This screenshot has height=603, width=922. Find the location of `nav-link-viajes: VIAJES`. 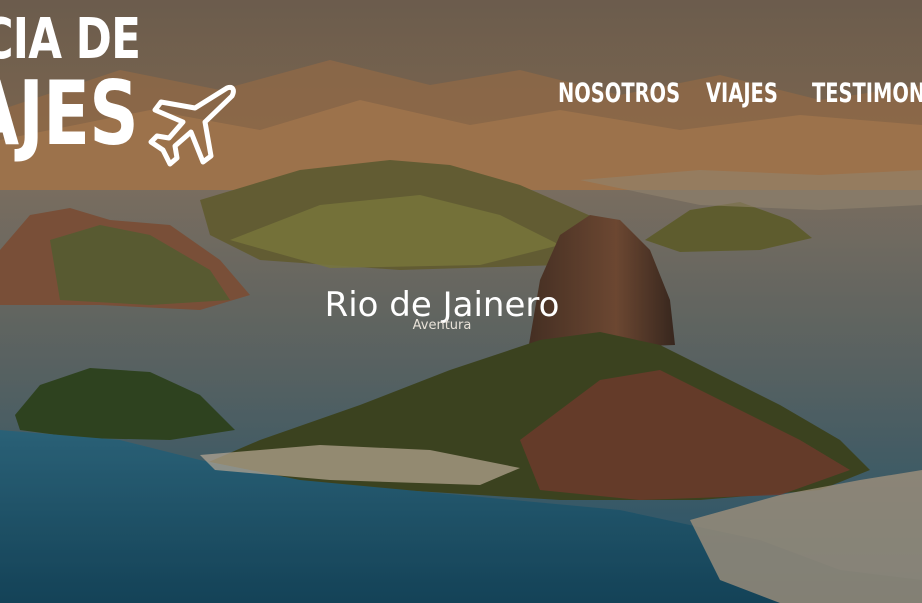

nav-link-viajes: VIAJES is located at coordinates (742, 93).